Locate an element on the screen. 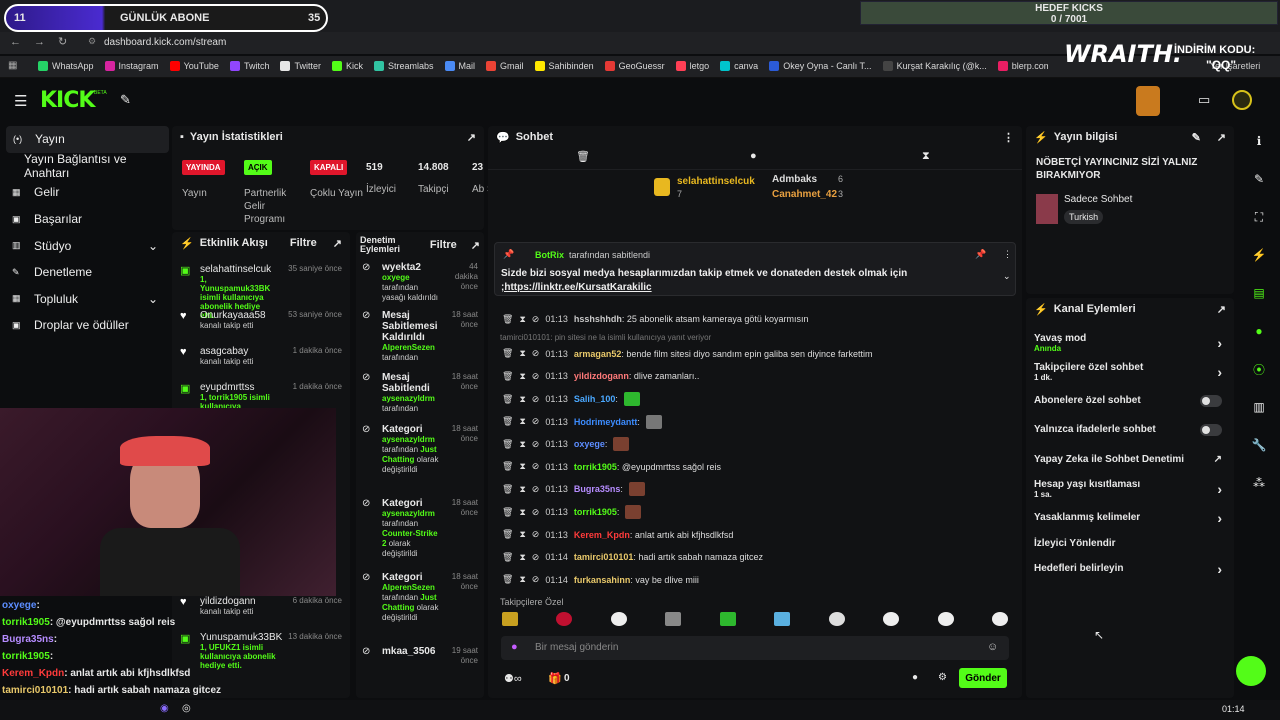  top-gifter-2: Admbaks is located at coordinates (794, 179).